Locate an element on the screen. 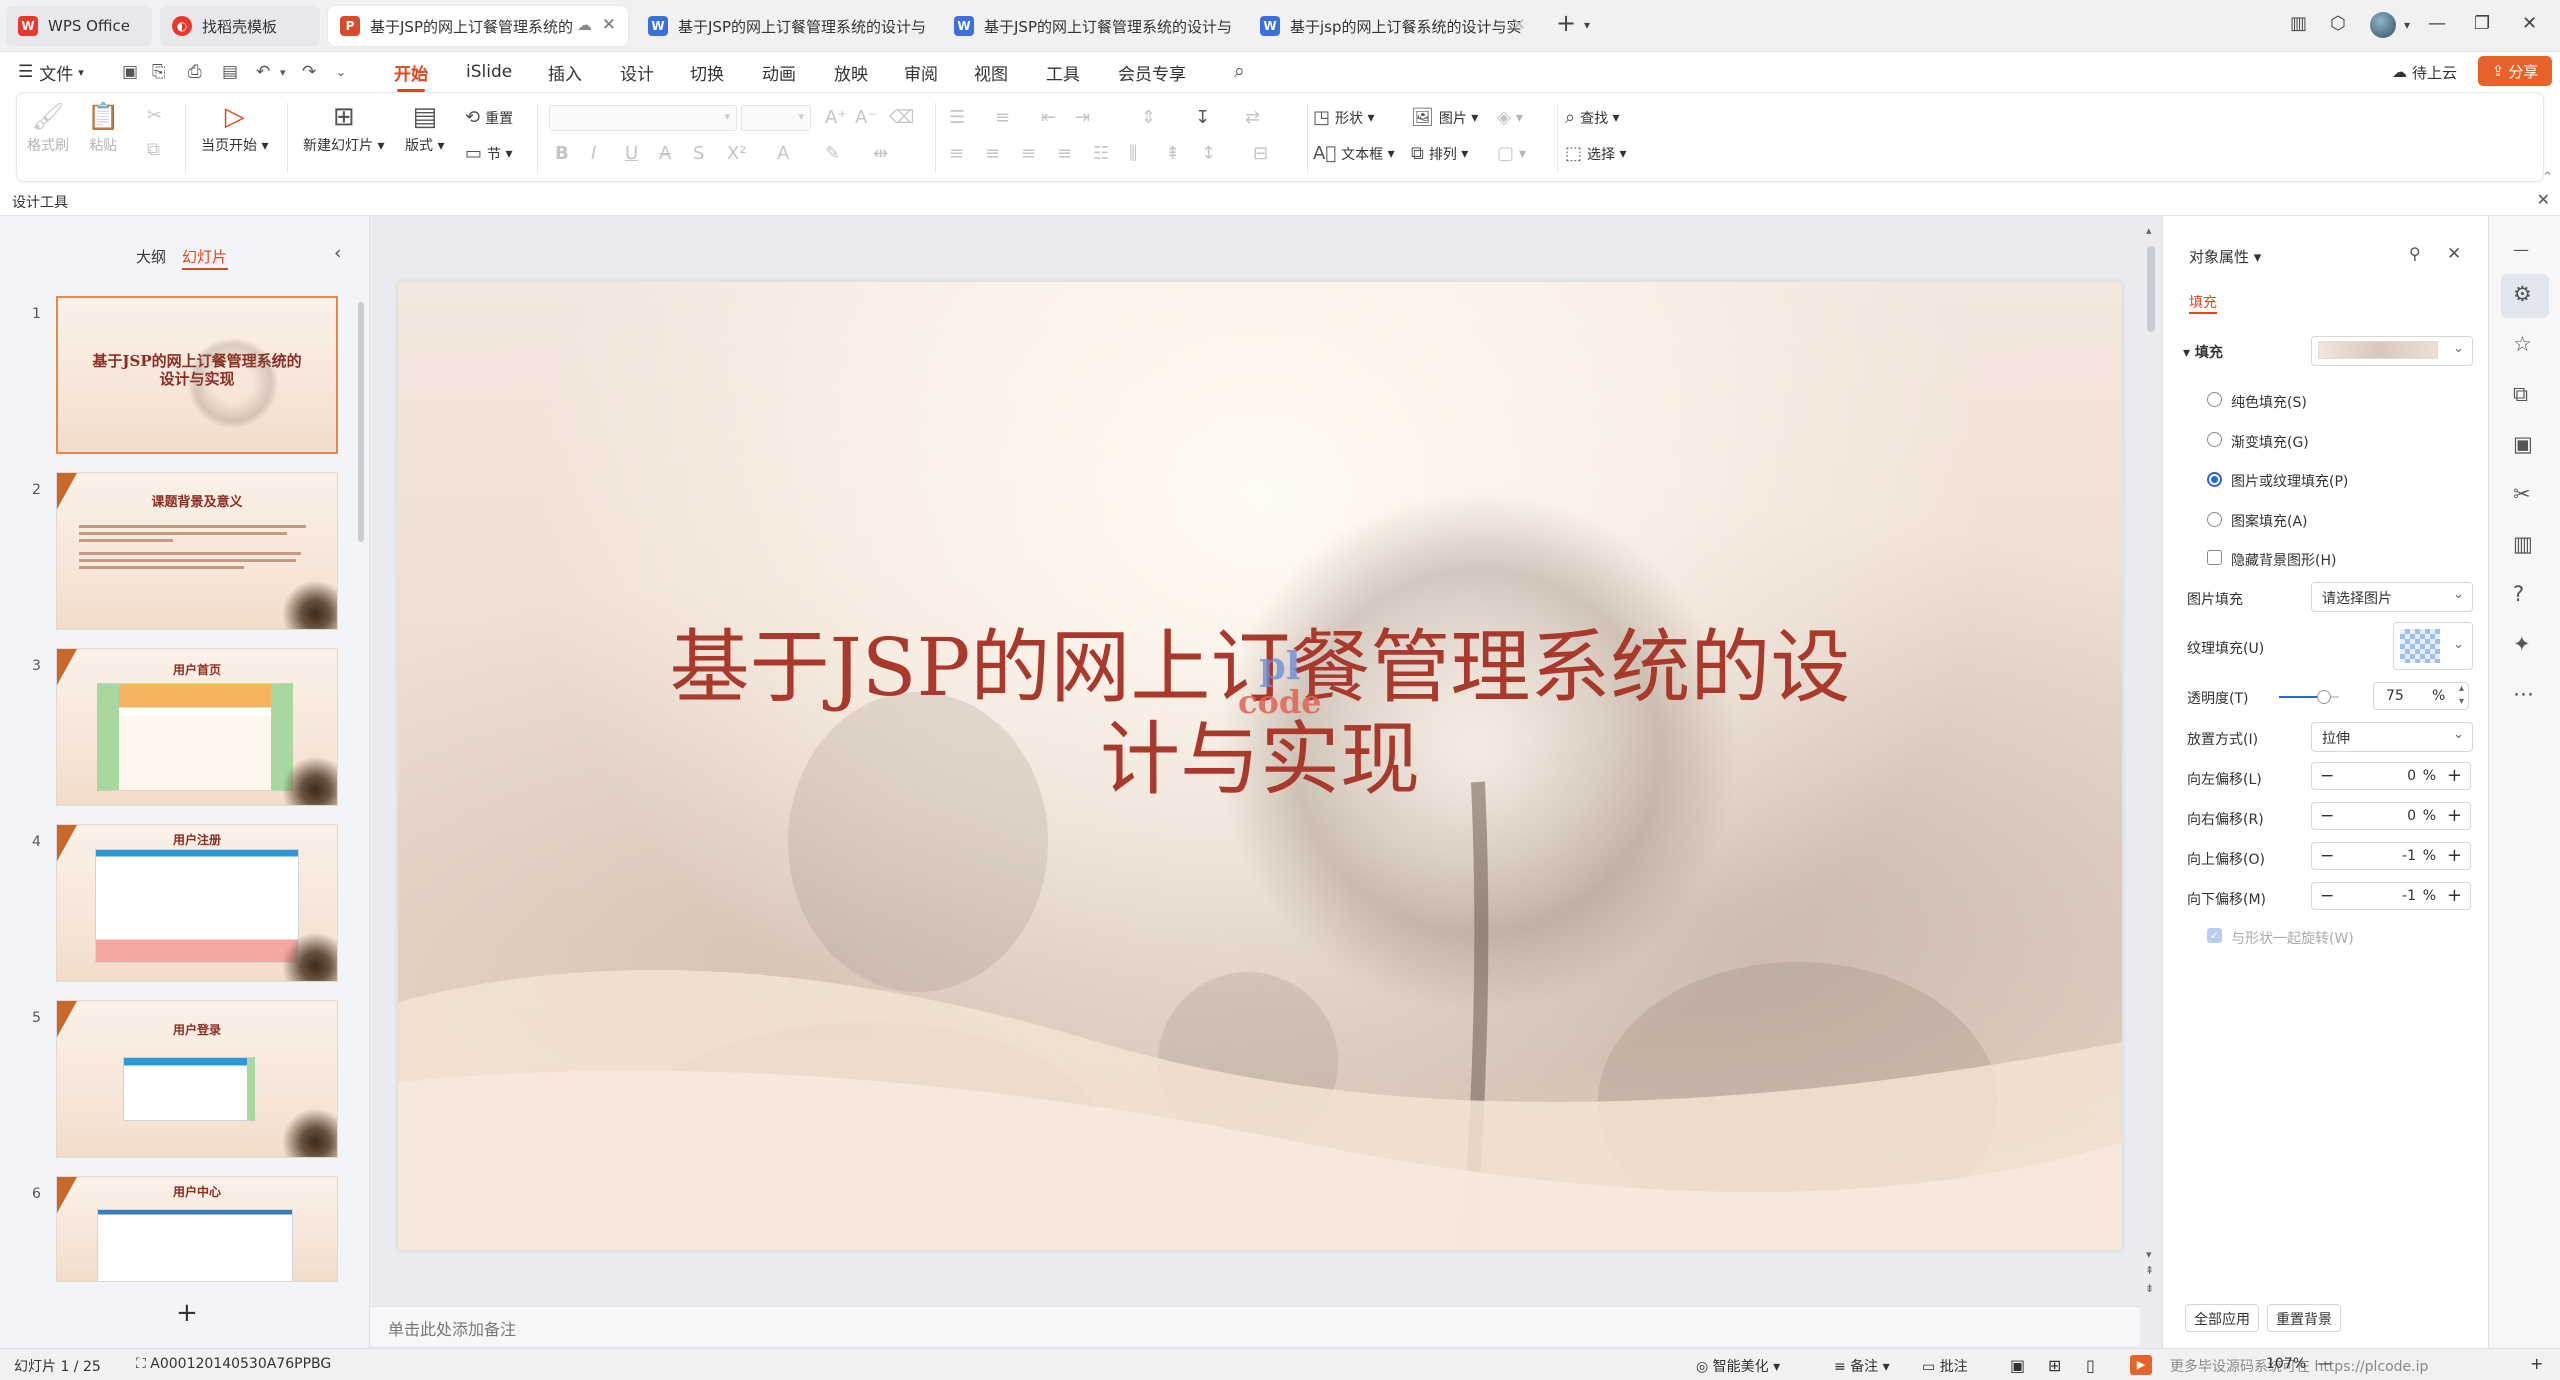  font-size-select: ▾ is located at coordinates (776, 118).